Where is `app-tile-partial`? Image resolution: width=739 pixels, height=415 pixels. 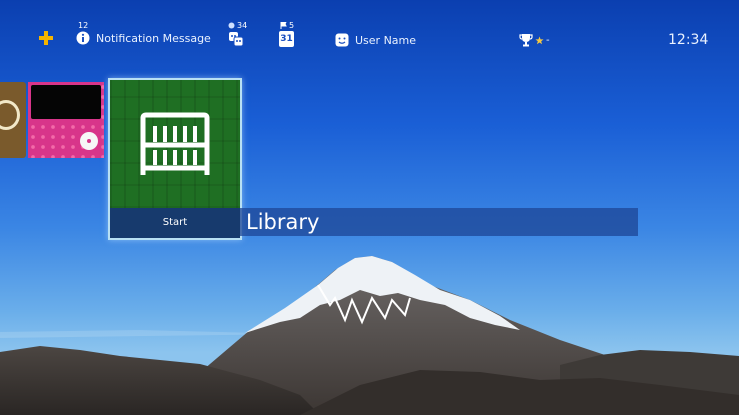
app-tile-partial is located at coordinates (13, 120).